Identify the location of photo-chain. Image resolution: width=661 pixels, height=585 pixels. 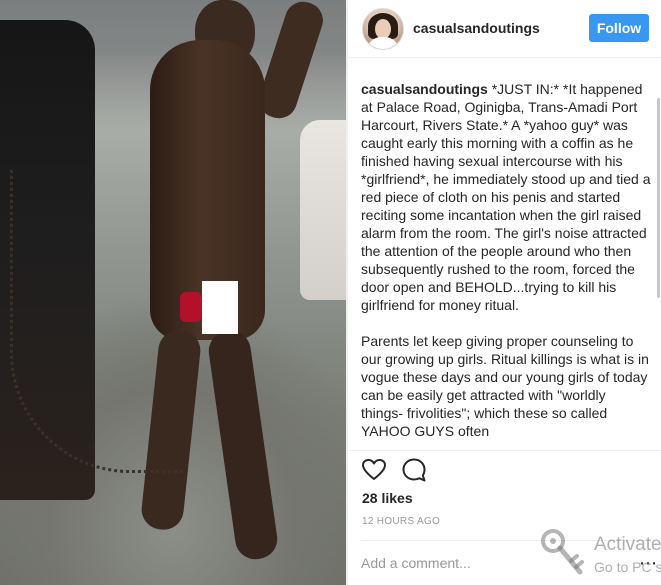
(96, 321).